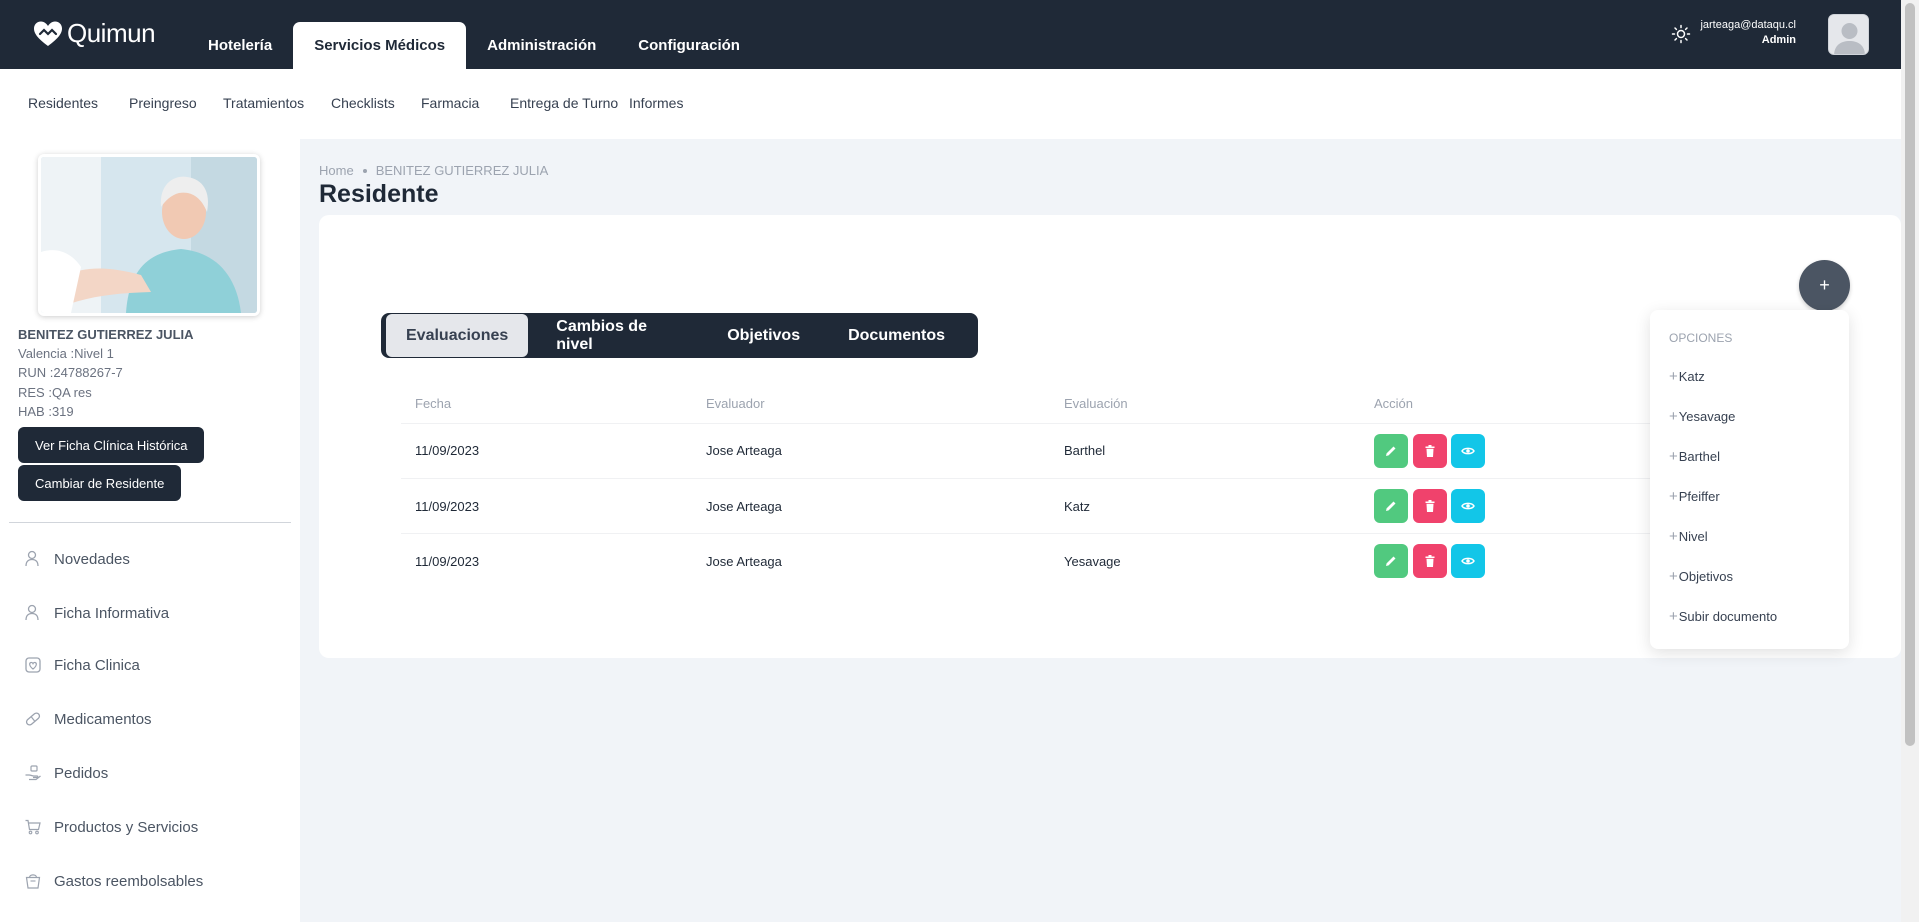 This screenshot has height=922, width=1919. I want to click on clipboard-heart-icon, so click(33, 665).